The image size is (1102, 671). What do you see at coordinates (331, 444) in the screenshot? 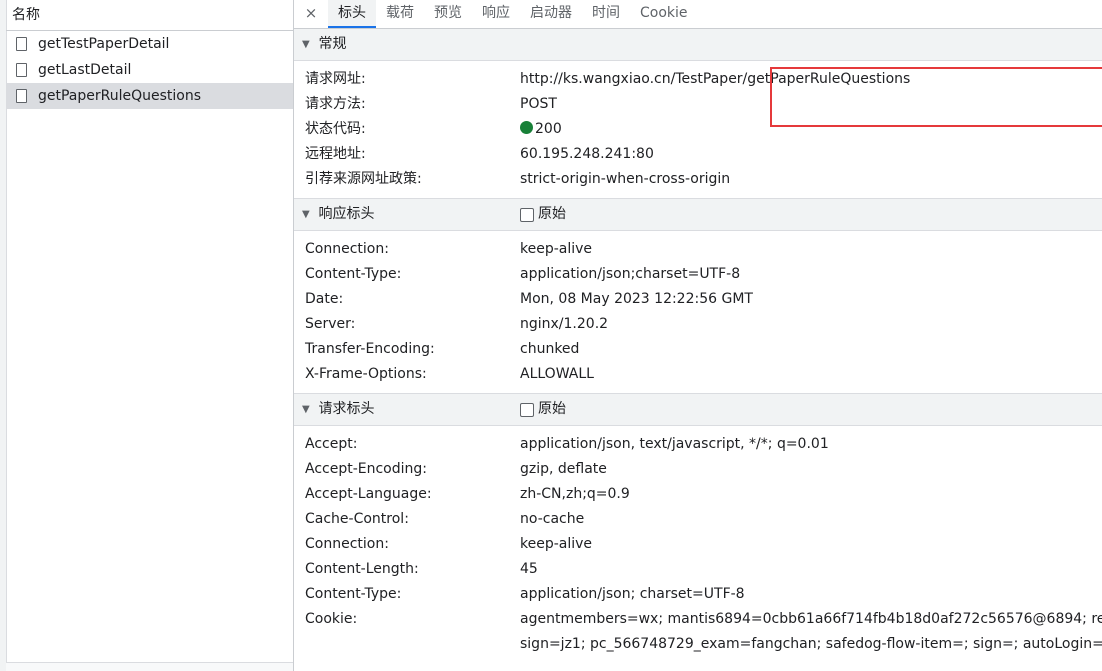
I see `header-key: Accept:` at bounding box center [331, 444].